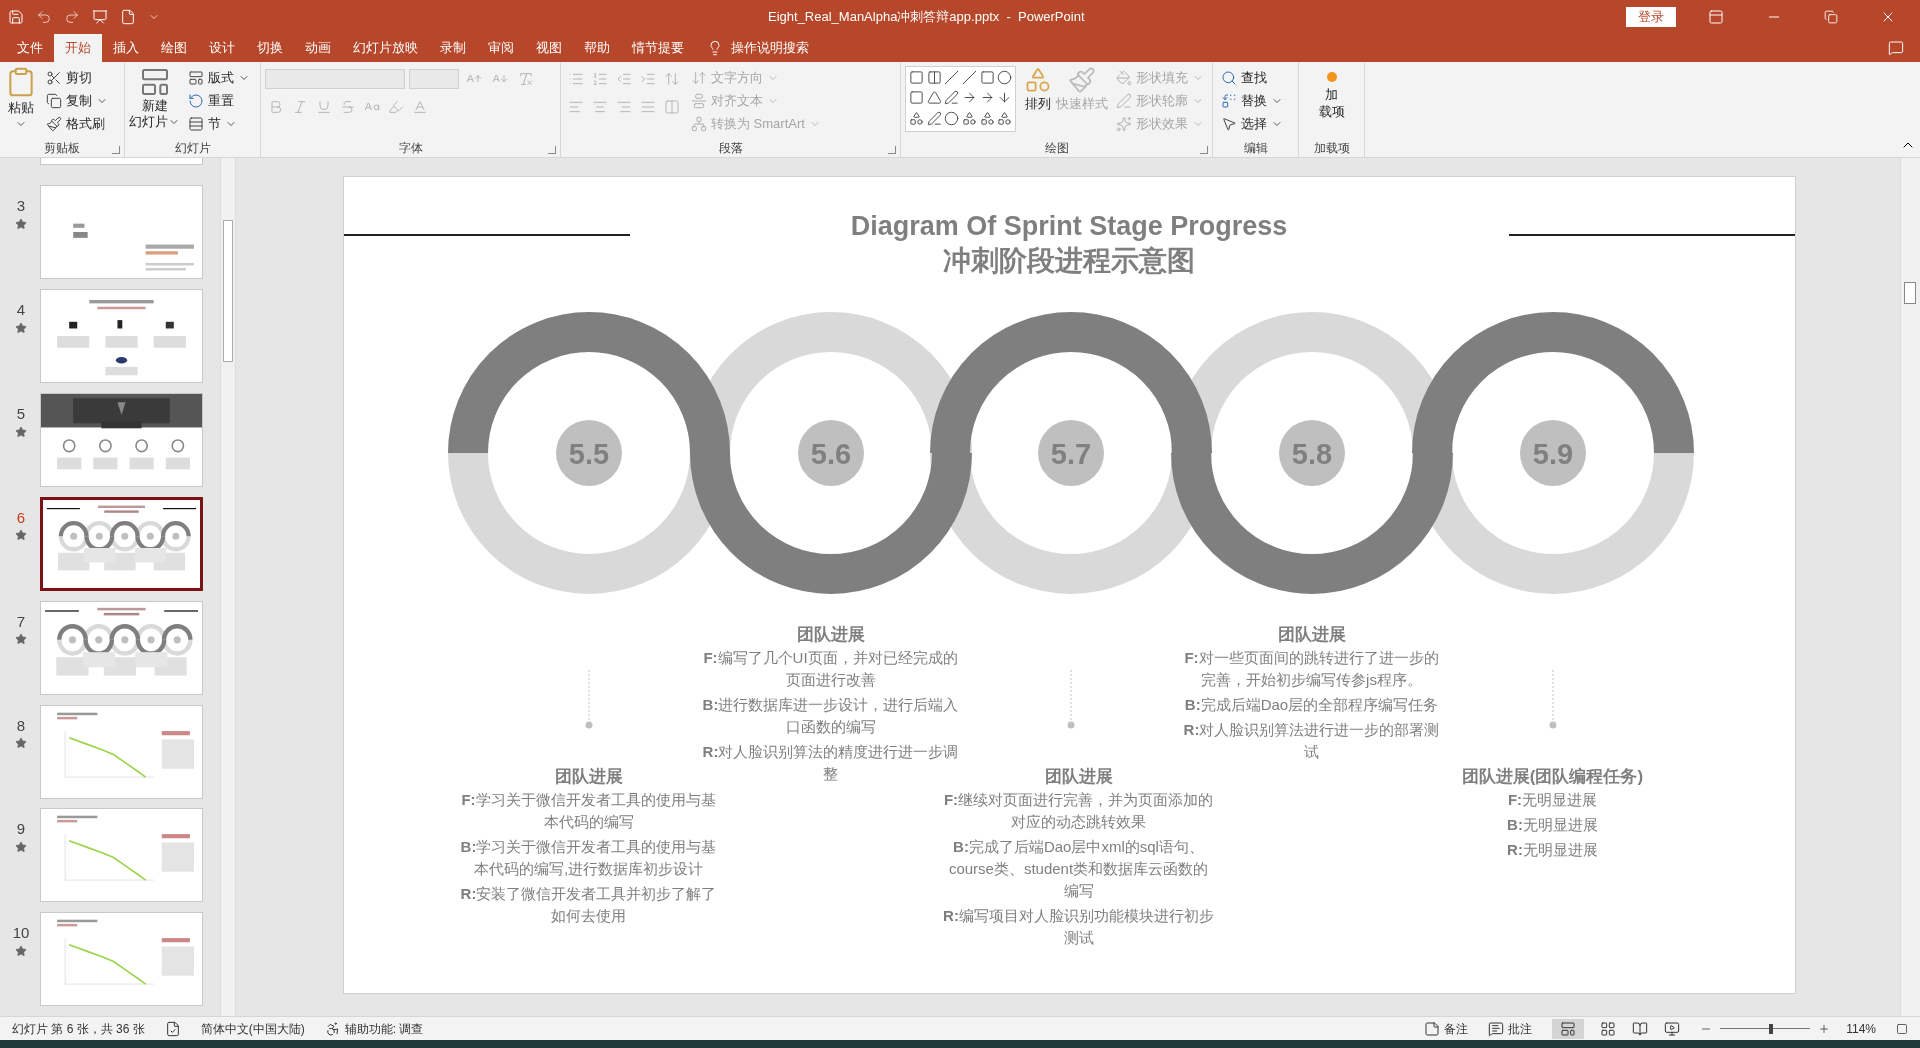 Image resolution: width=1920 pixels, height=1048 pixels. Describe the element at coordinates (1716, 17) in the screenshot. I see `ribbon-display-icon` at that location.